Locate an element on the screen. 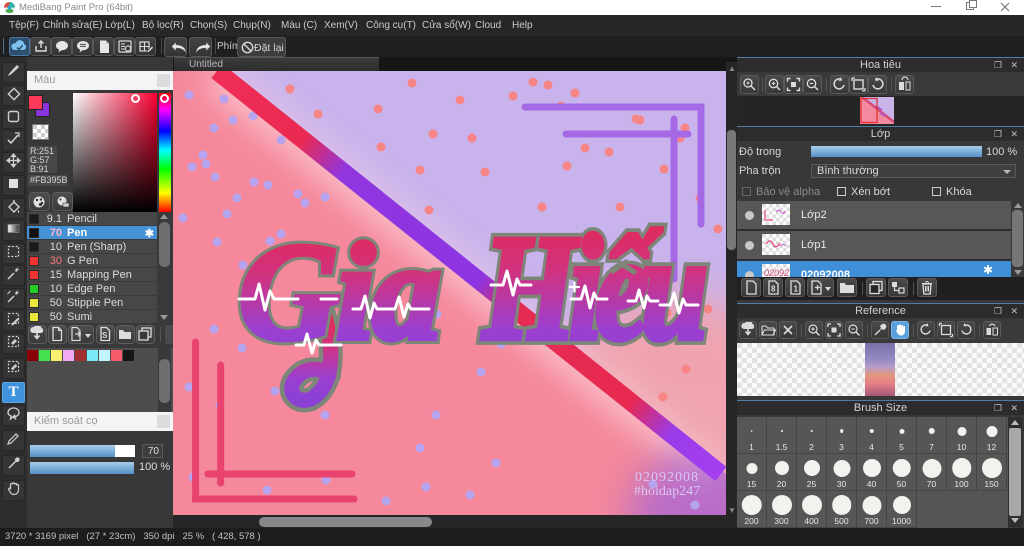  svg-text: #hoidap247 is located at coordinates (667, 491).